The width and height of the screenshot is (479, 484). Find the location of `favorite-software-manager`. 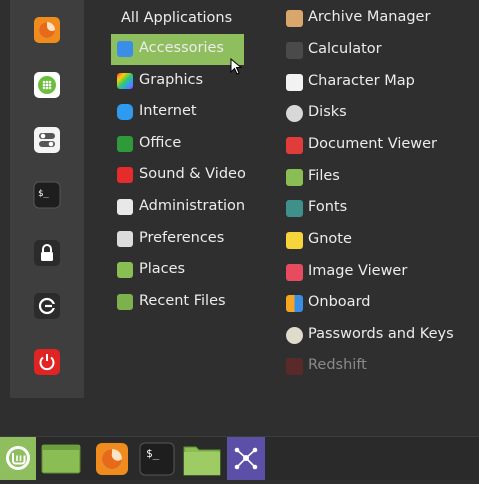

favorite-software-manager is located at coordinates (47, 85).